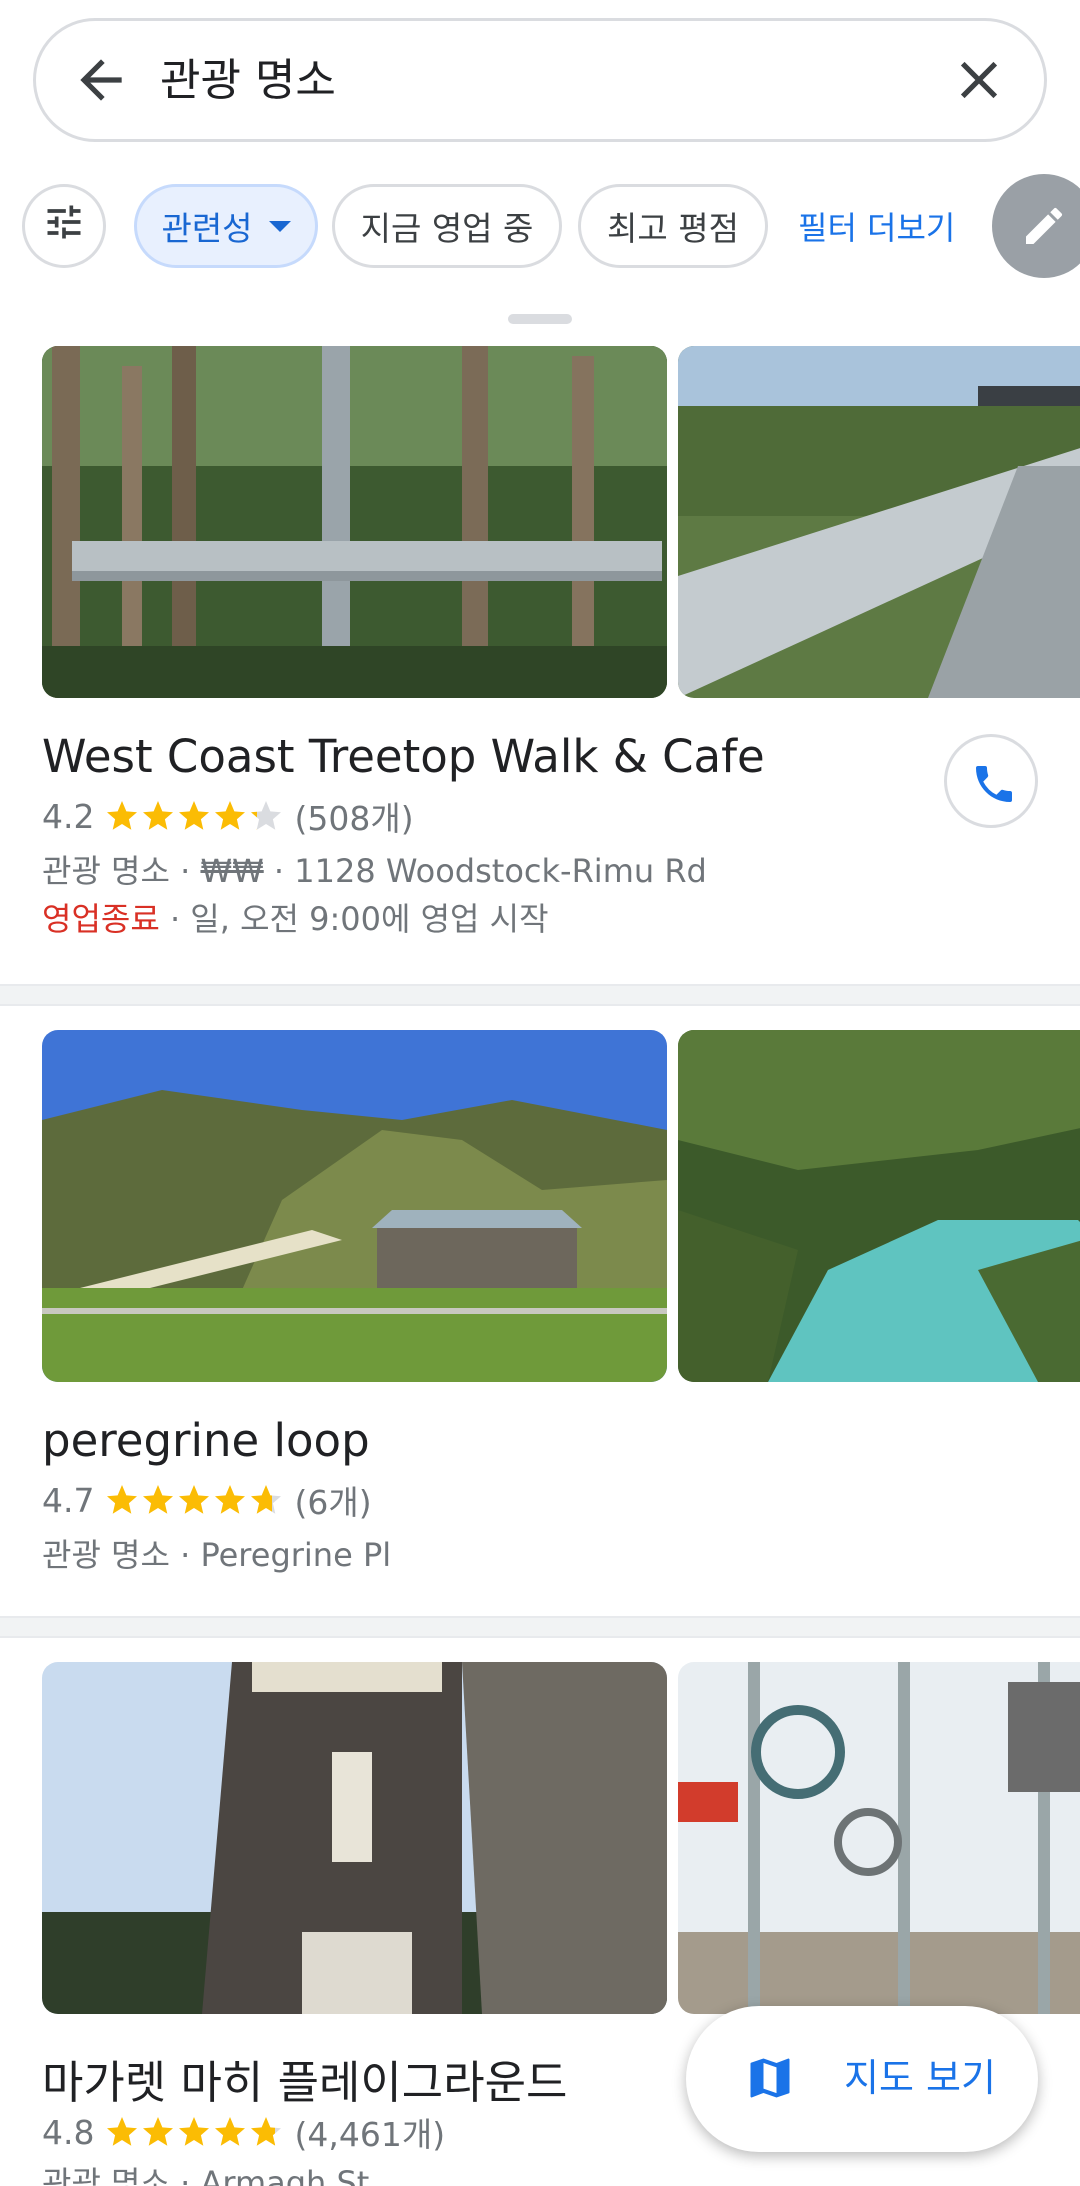 This screenshot has width=1080, height=2186. What do you see at coordinates (101, 80) in the screenshot?
I see `back-arrow-icon` at bounding box center [101, 80].